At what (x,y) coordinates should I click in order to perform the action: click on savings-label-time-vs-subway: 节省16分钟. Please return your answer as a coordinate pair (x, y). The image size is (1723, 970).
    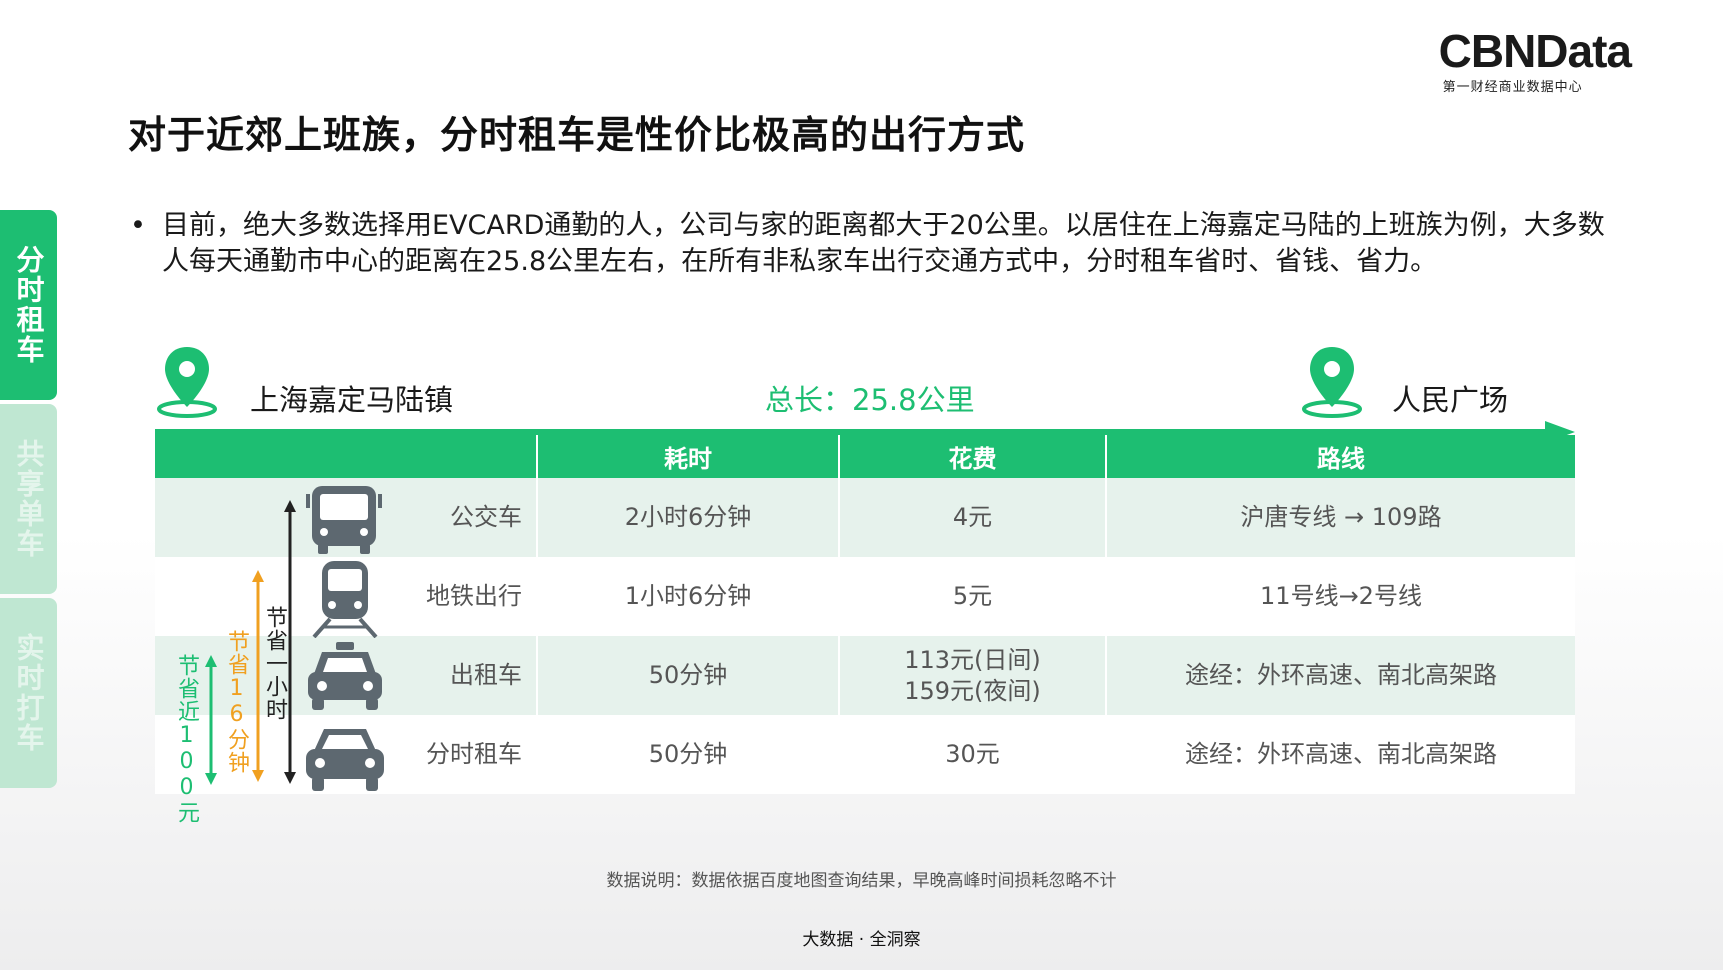
    Looking at the image, I should click on (236, 702).